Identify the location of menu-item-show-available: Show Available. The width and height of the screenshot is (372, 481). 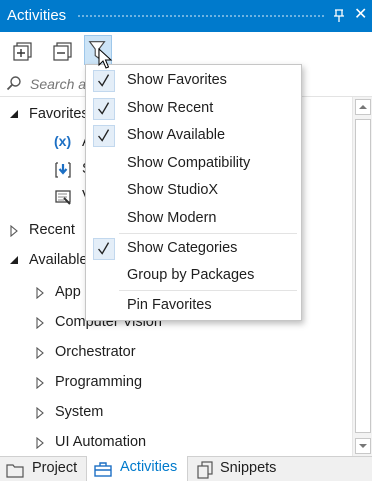
(193, 136).